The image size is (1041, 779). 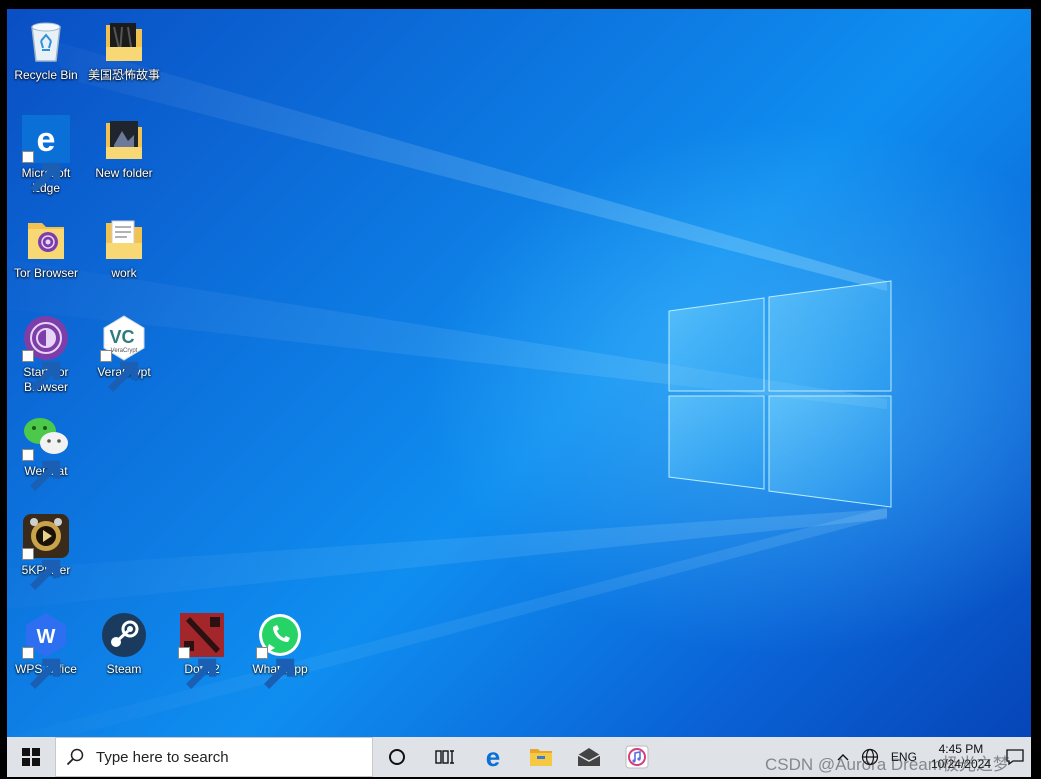 I want to click on task-view-button, so click(x=445, y=757).